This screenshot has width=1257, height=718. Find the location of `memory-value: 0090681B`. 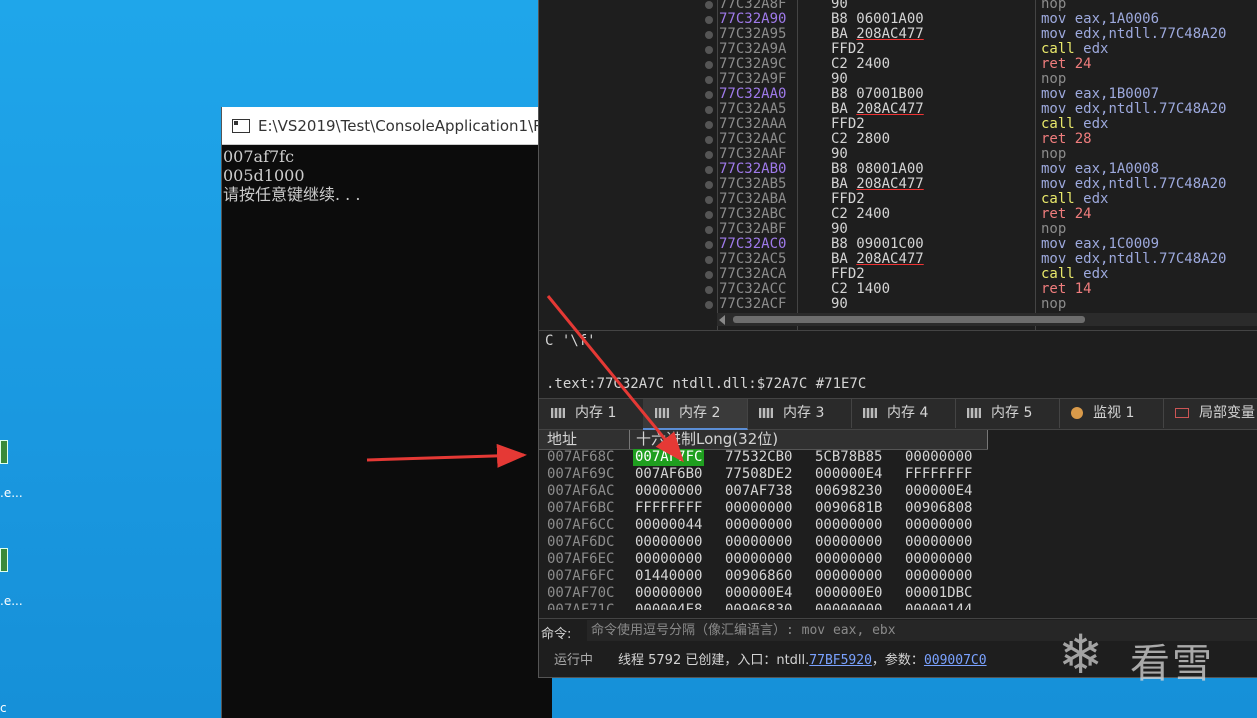

memory-value: 0090681B is located at coordinates (848, 508).